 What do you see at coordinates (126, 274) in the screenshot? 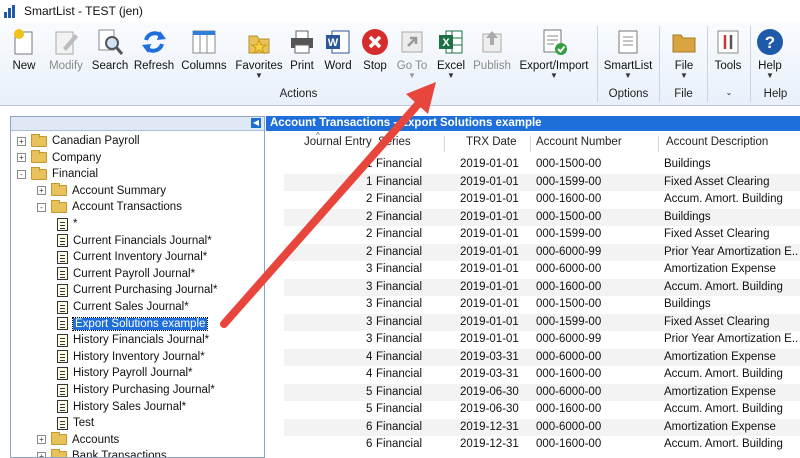
I see `tree-list-item: Current Payroll Journal*` at bounding box center [126, 274].